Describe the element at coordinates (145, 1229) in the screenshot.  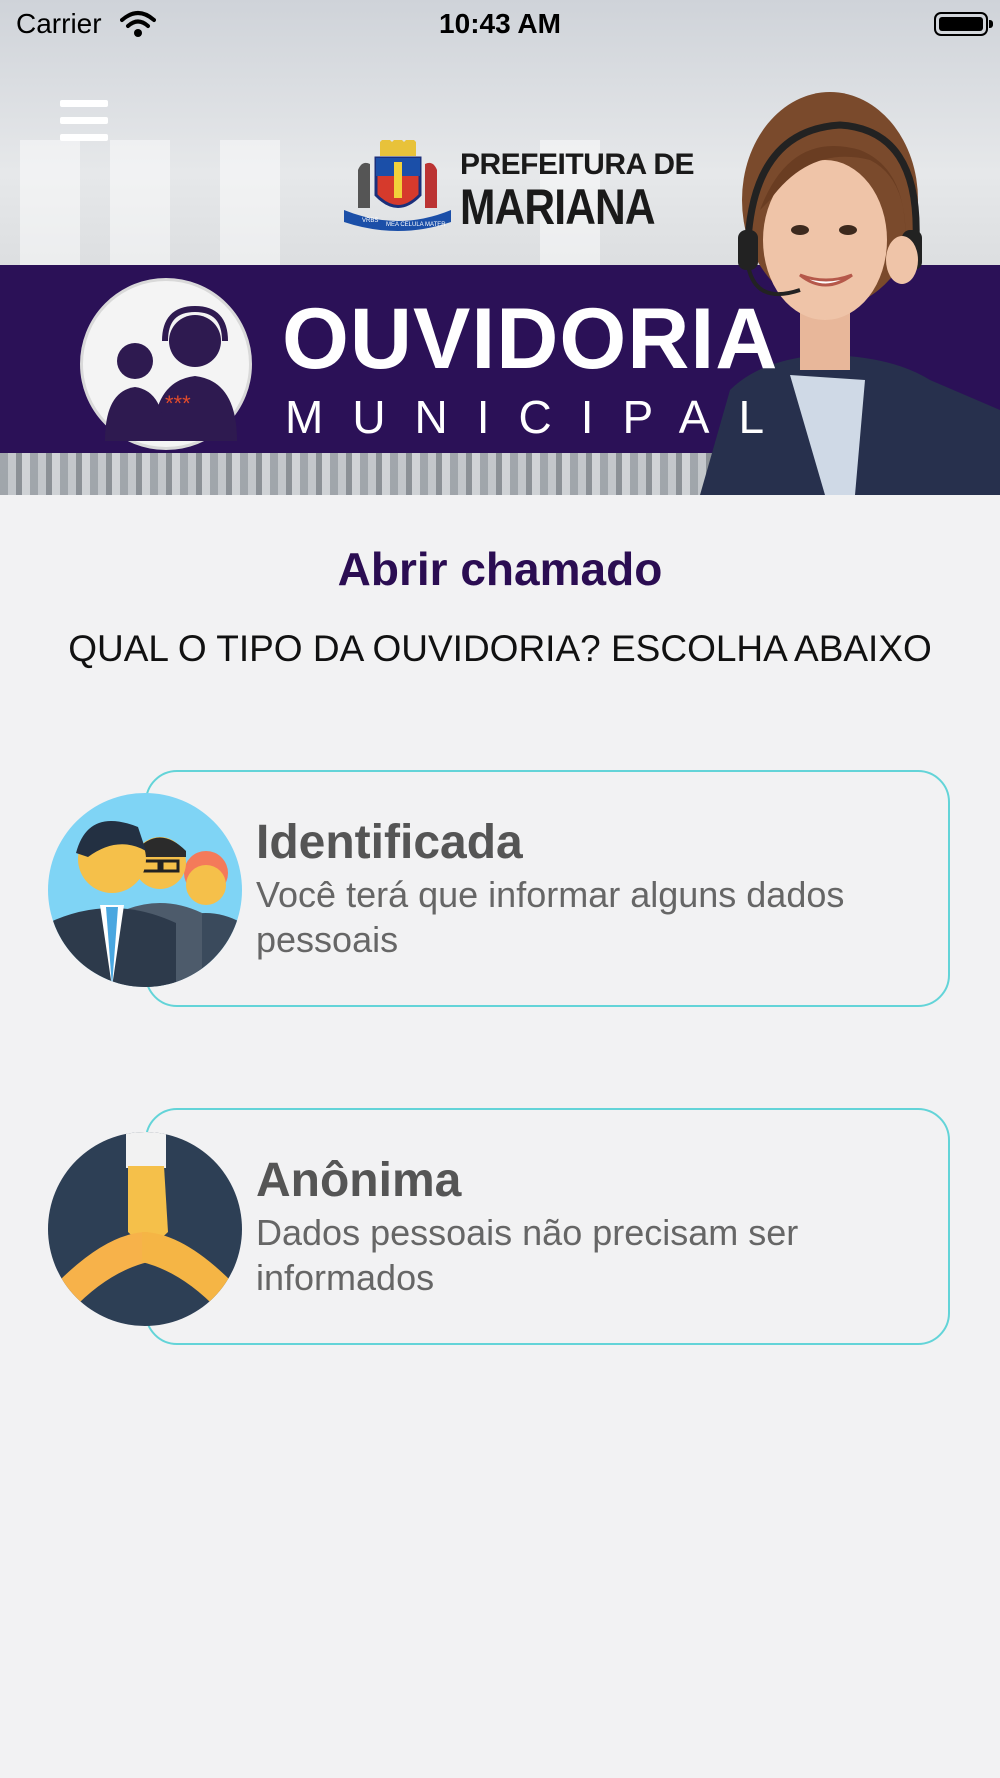
I see `anonymous-hands-icon` at that location.